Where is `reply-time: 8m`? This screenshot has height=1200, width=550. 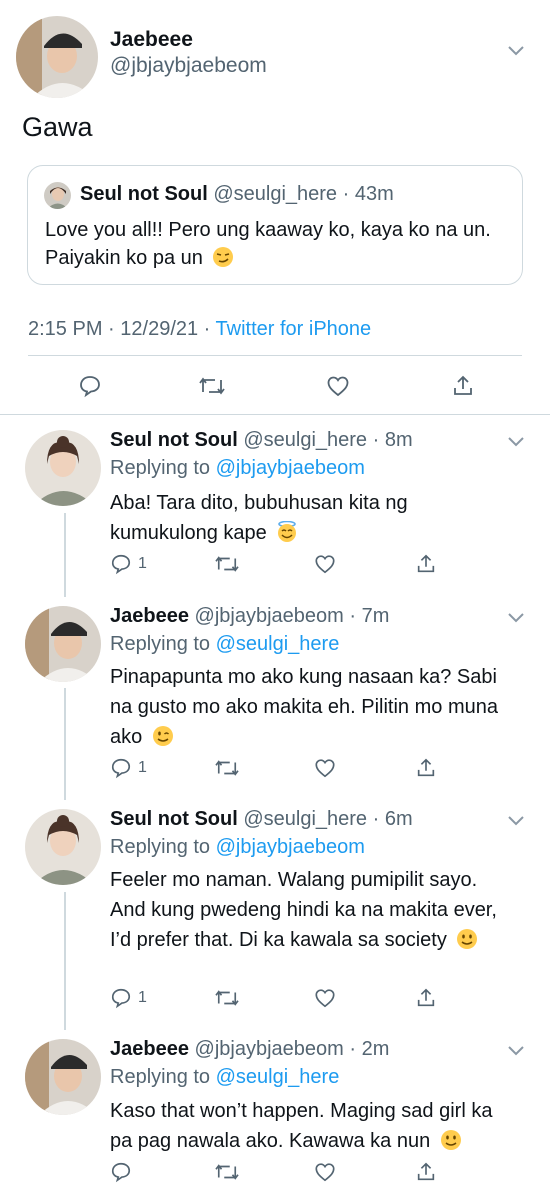
reply-time: 8m is located at coordinates (398, 440).